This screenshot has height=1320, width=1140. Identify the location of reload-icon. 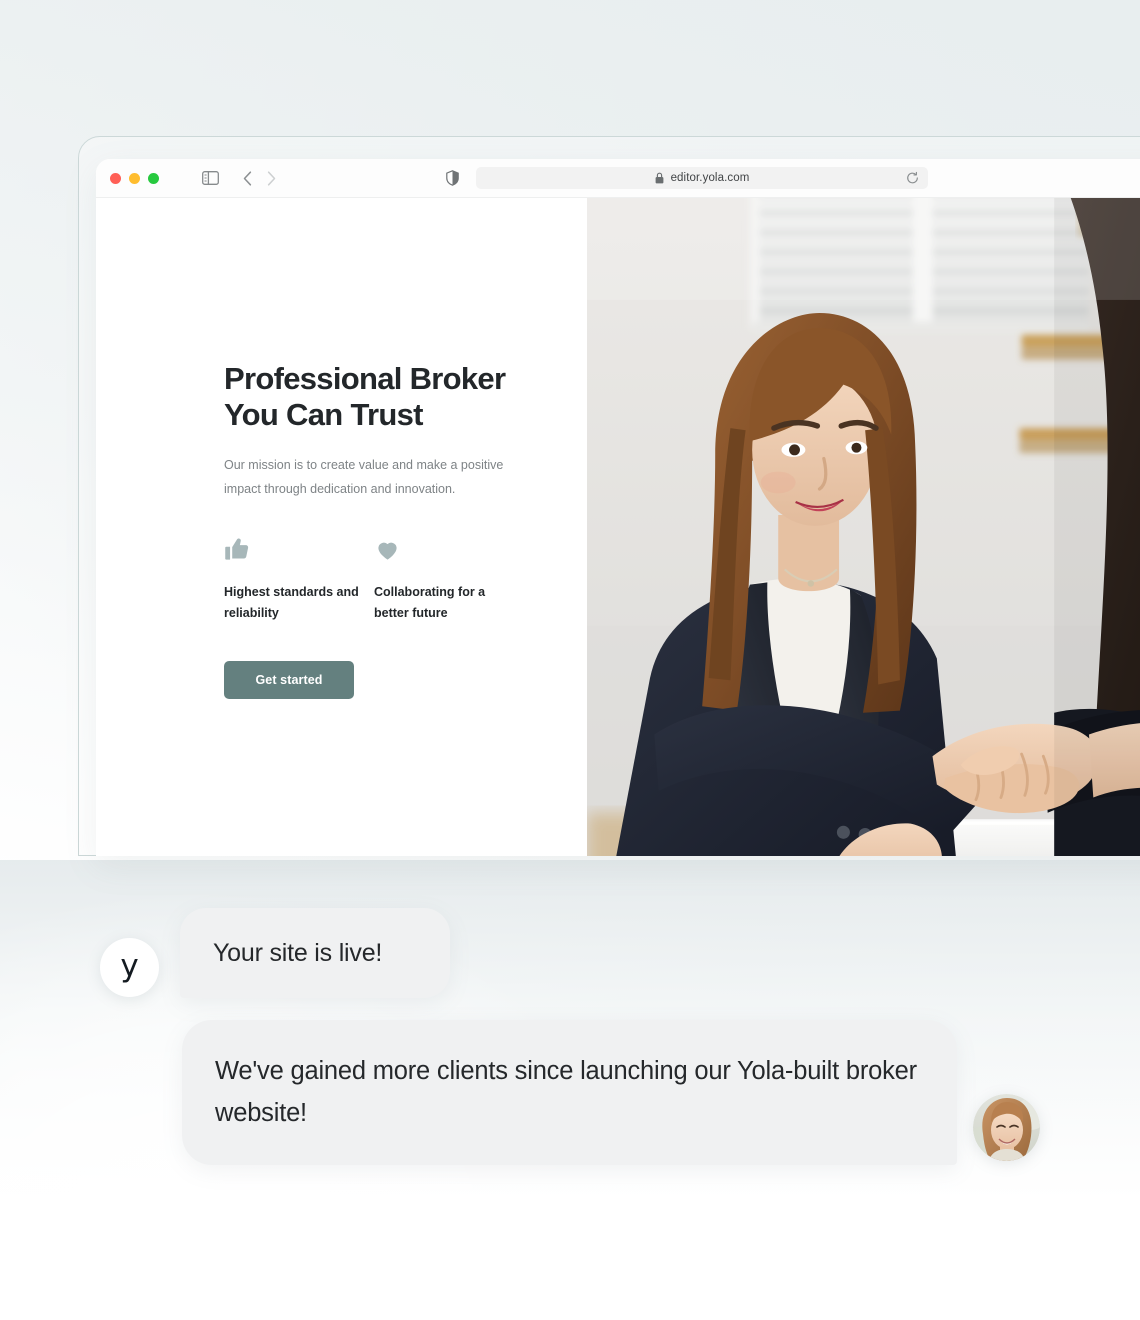
(912, 178).